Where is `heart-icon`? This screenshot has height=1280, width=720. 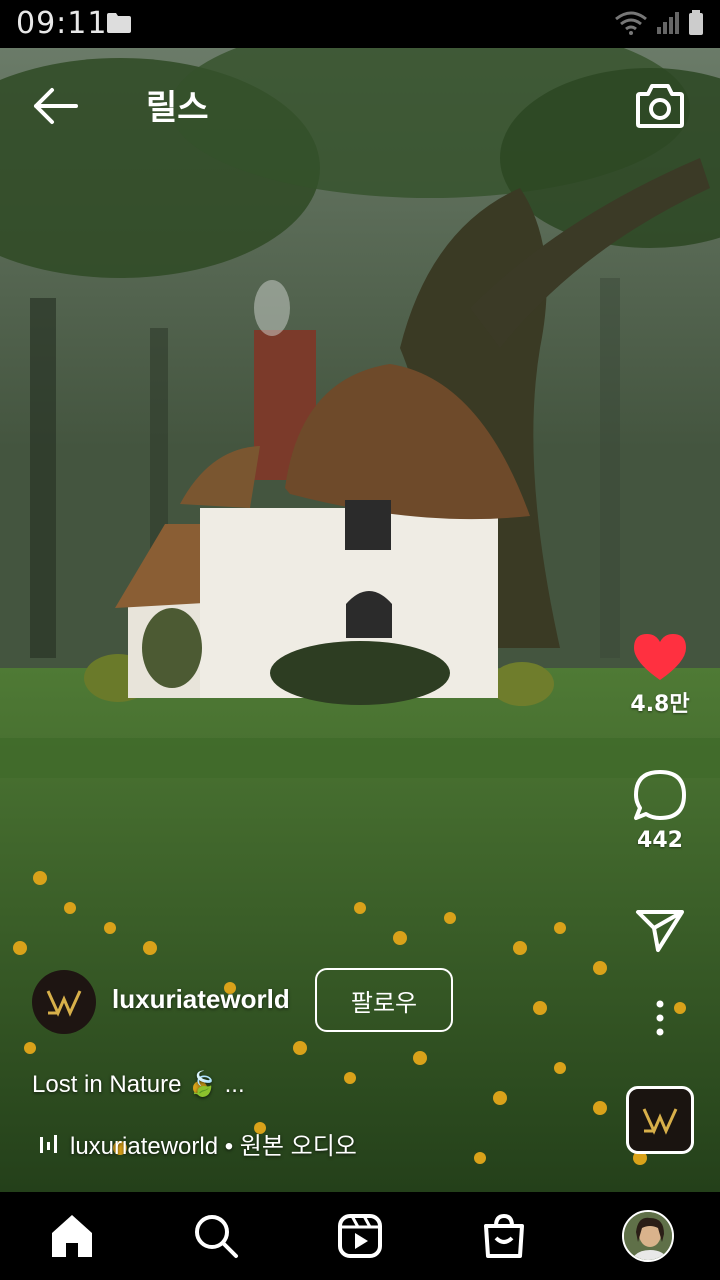
heart-icon is located at coordinates (660, 657).